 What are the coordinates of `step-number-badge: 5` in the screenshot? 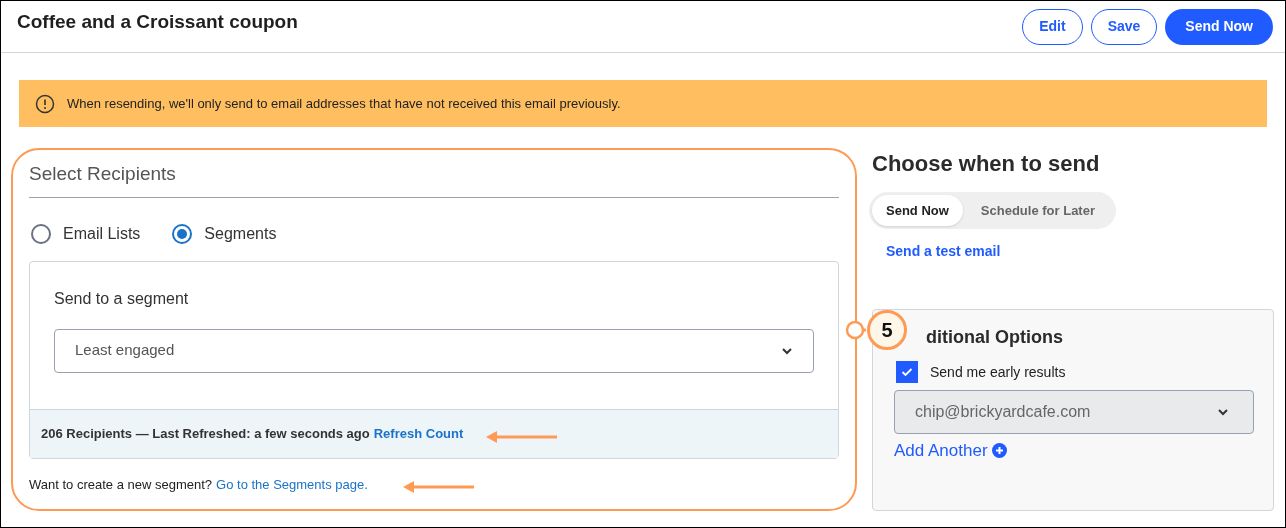 It's located at (887, 330).